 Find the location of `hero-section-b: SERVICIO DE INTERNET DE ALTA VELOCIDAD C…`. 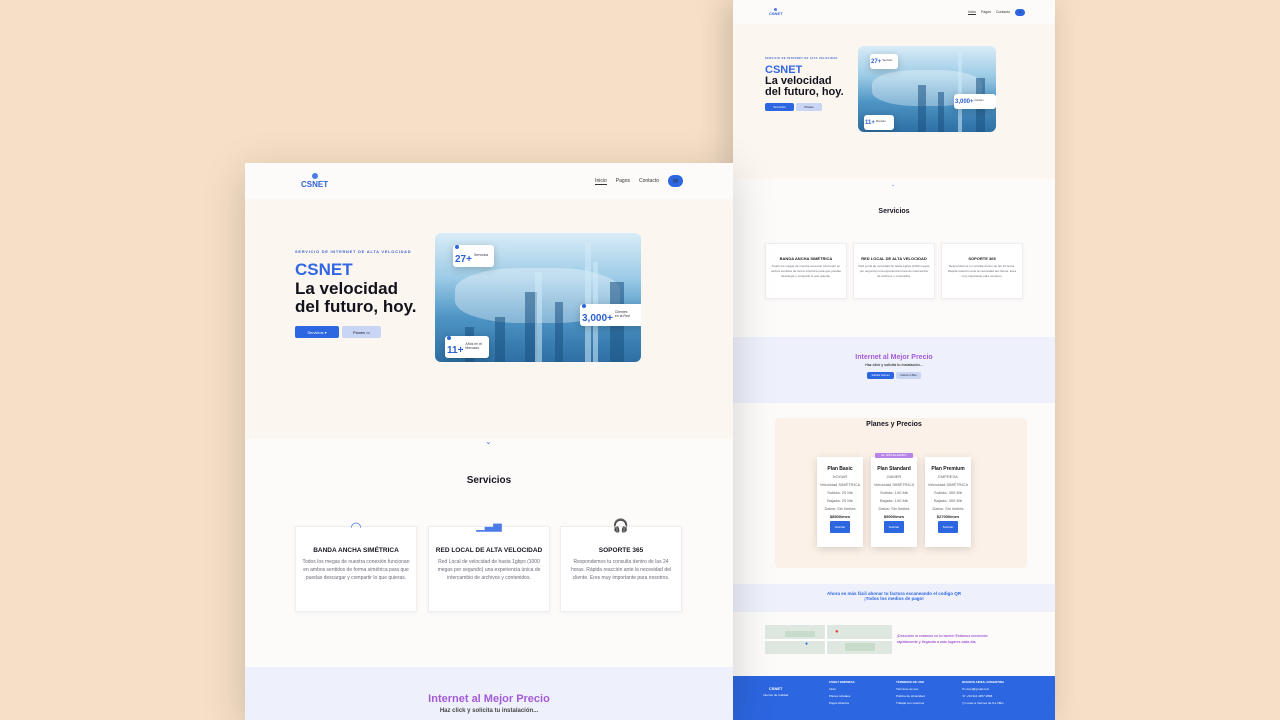

hero-section-b: SERVICIO DE INTERNET DE ALTA VELOCIDAD C… is located at coordinates (894, 101).